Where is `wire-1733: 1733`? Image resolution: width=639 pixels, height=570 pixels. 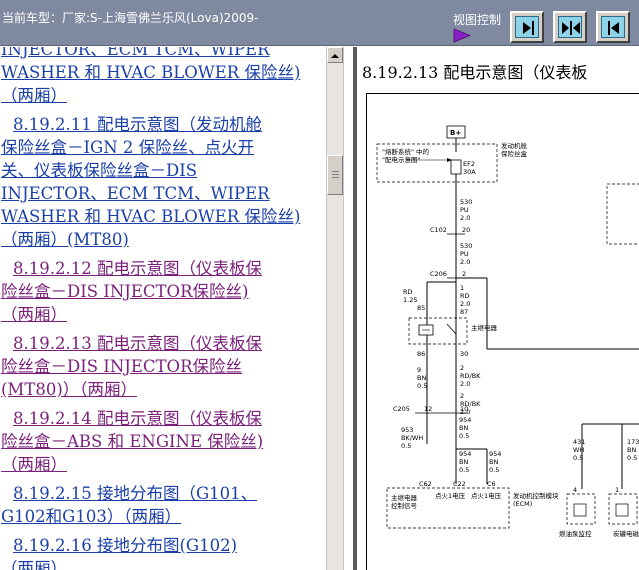 wire-1733: 1733 is located at coordinates (633, 442).